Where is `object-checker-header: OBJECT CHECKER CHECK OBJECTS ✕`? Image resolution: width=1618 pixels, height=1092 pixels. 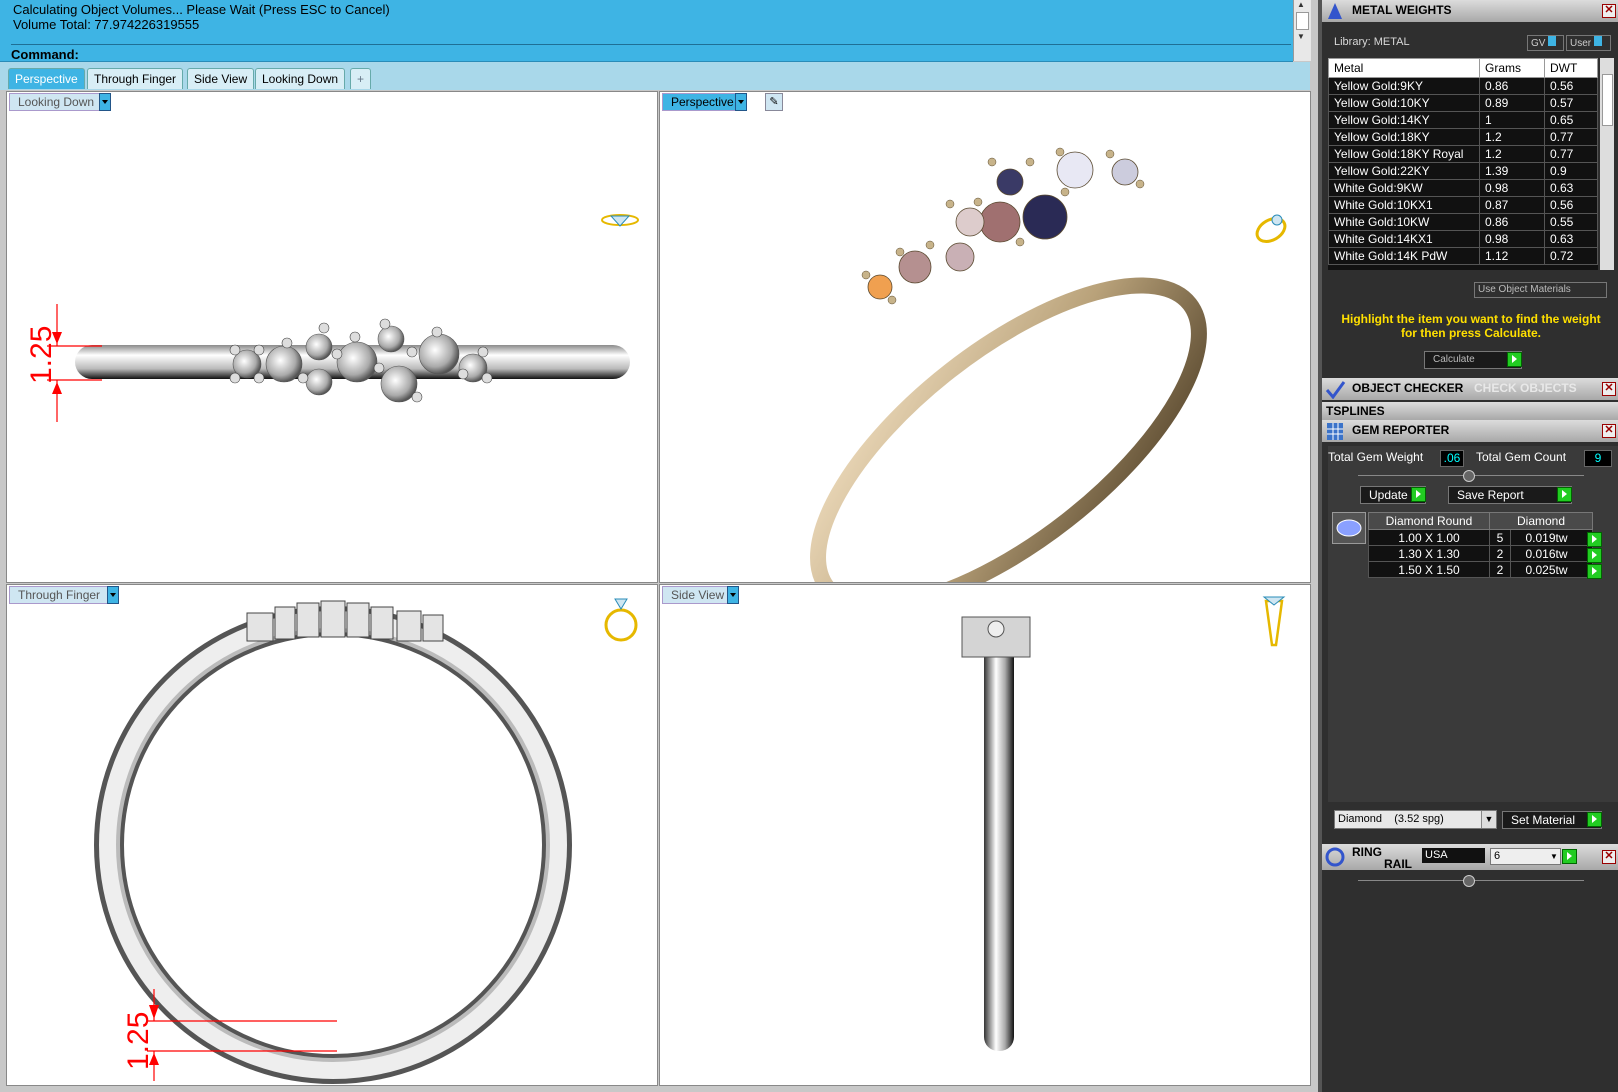 object-checker-header: OBJECT CHECKER CHECK OBJECTS ✕ is located at coordinates (1470, 389).